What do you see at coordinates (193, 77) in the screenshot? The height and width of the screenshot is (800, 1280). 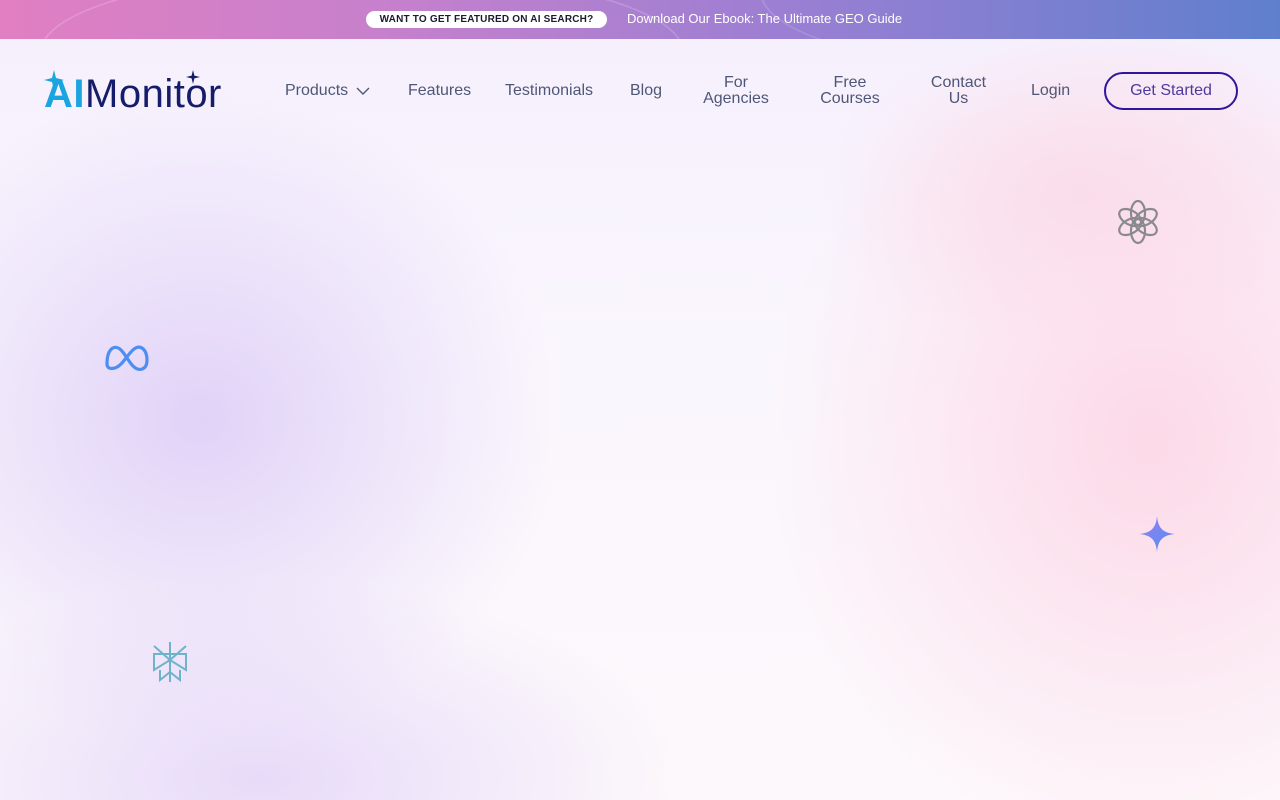 I see `logo-sparkle-small-icon` at bounding box center [193, 77].